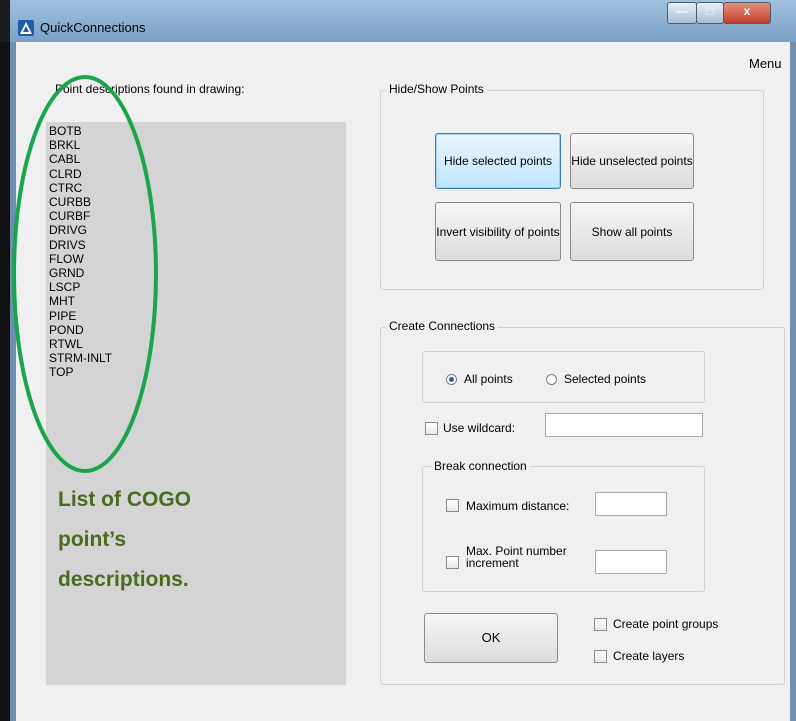  What do you see at coordinates (600, 624) in the screenshot?
I see `create-point-groups-checkbox` at bounding box center [600, 624].